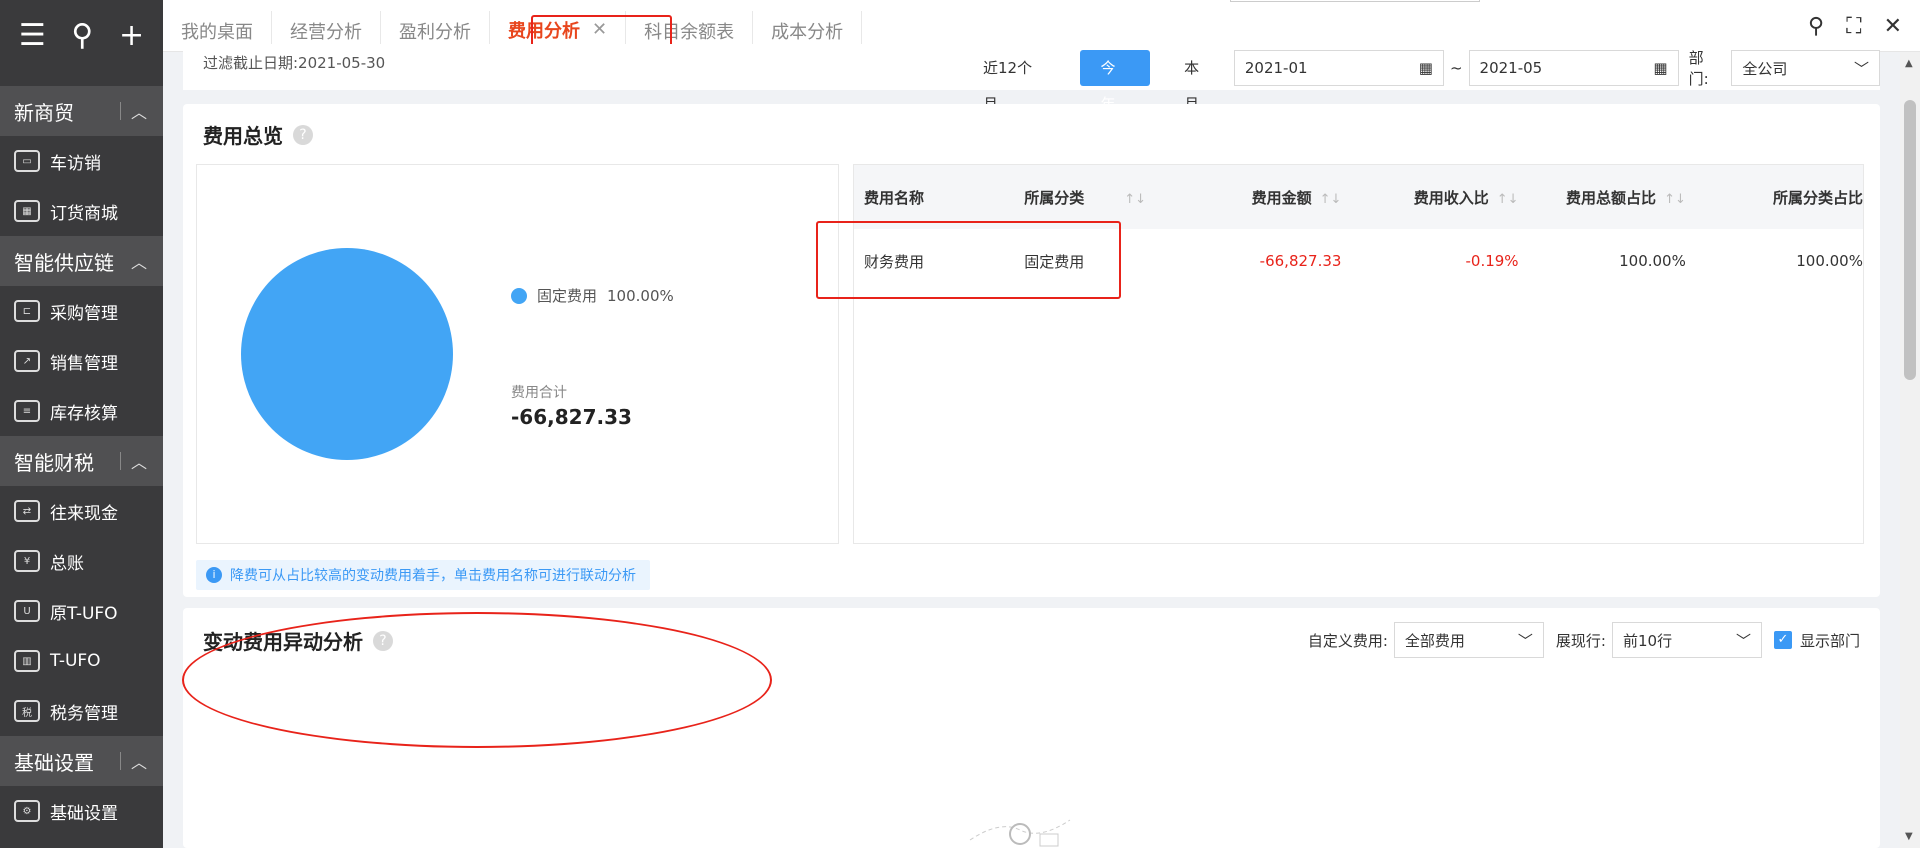 The width and height of the screenshot is (1920, 848). I want to click on help-icon: ?, so click(303, 134).